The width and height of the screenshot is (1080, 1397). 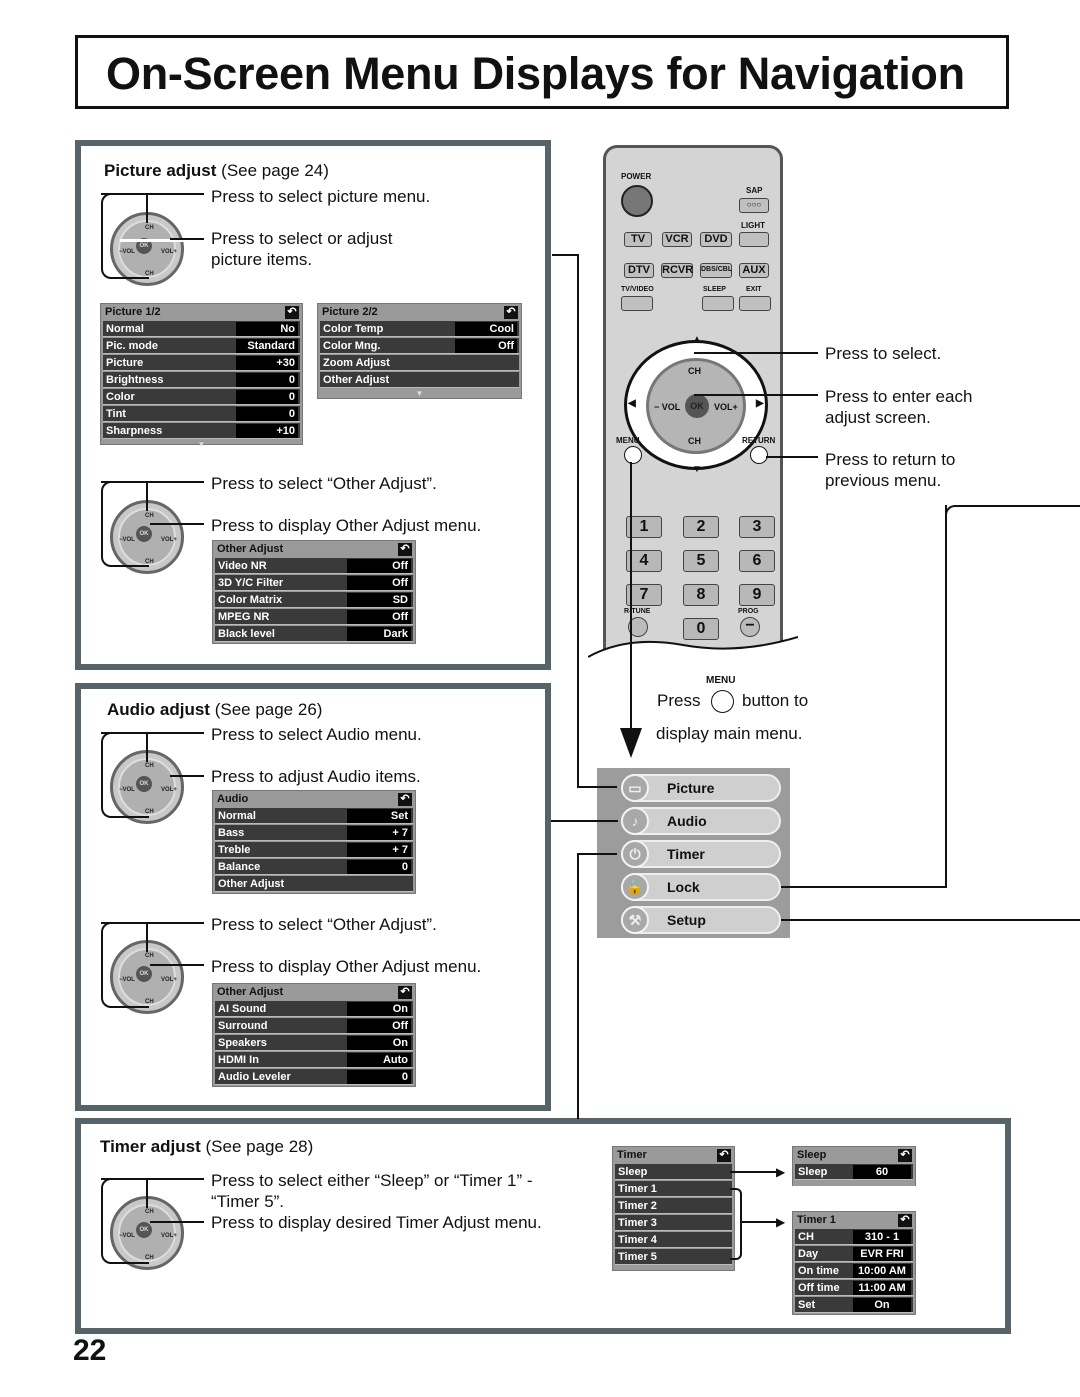 What do you see at coordinates (673, 1240) in the screenshot?
I see `menu-row: Timer 4` at bounding box center [673, 1240].